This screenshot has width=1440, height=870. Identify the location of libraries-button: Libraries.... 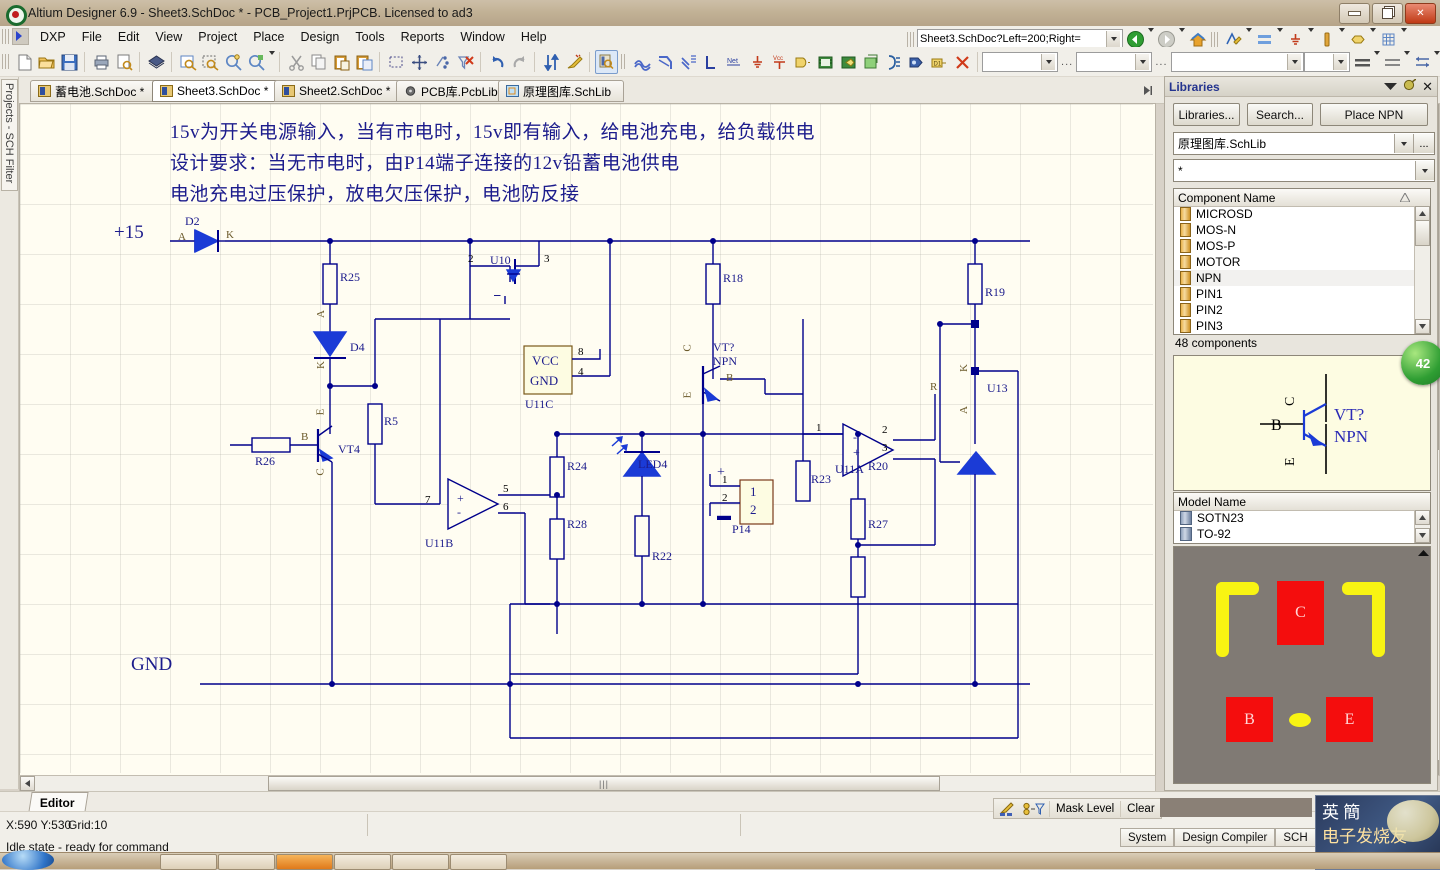
(1206, 114).